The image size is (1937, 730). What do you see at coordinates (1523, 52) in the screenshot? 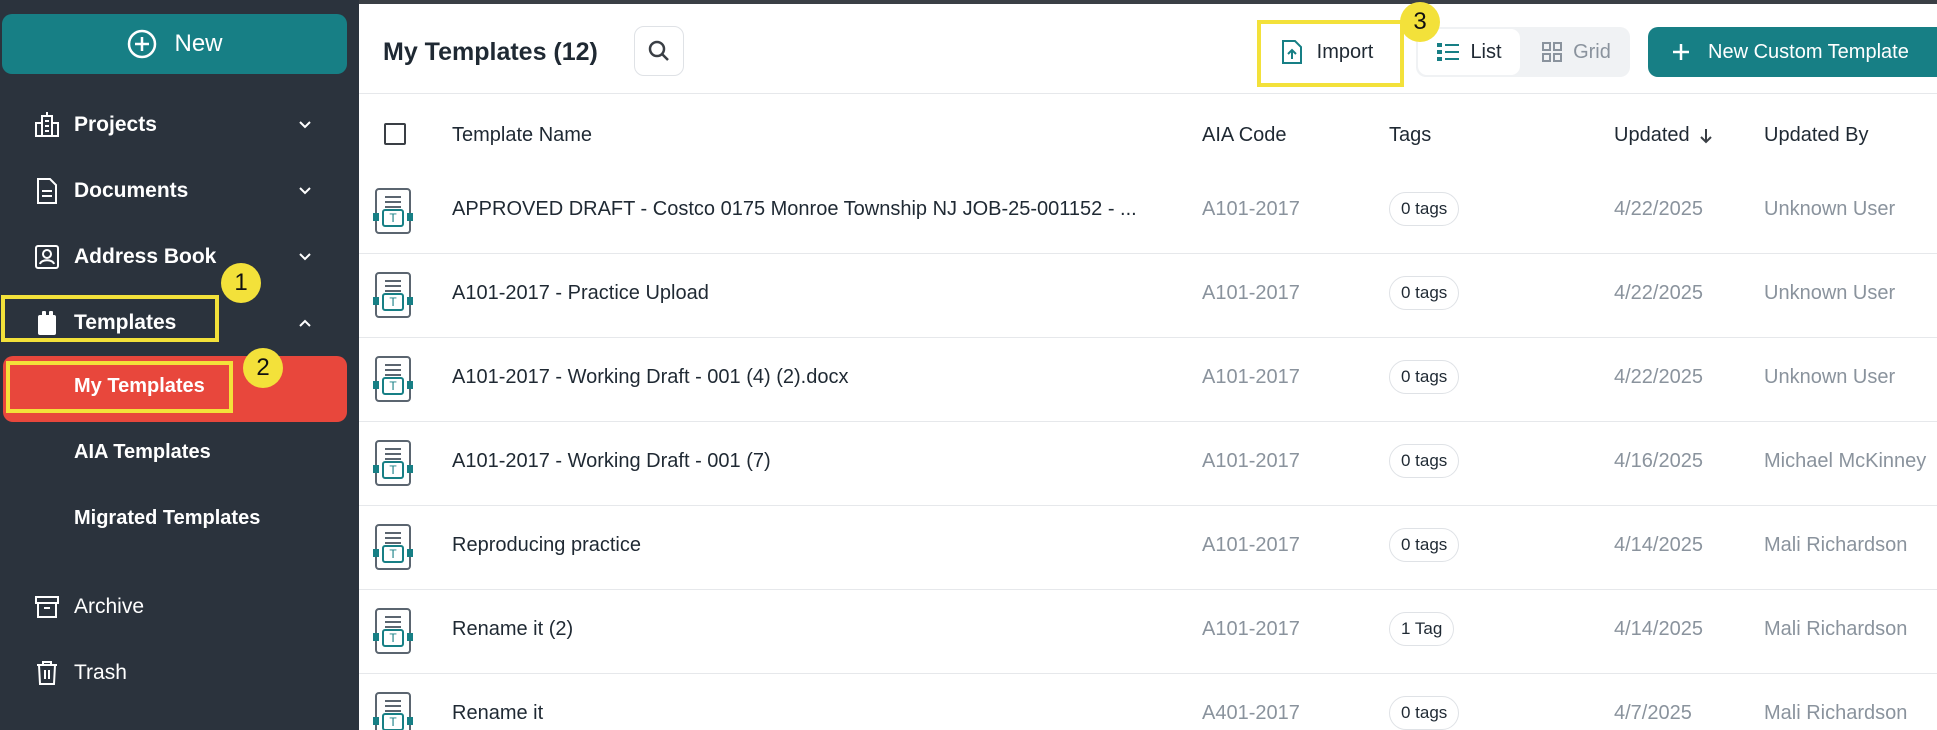
I see `view-toggle: List Grid` at bounding box center [1523, 52].